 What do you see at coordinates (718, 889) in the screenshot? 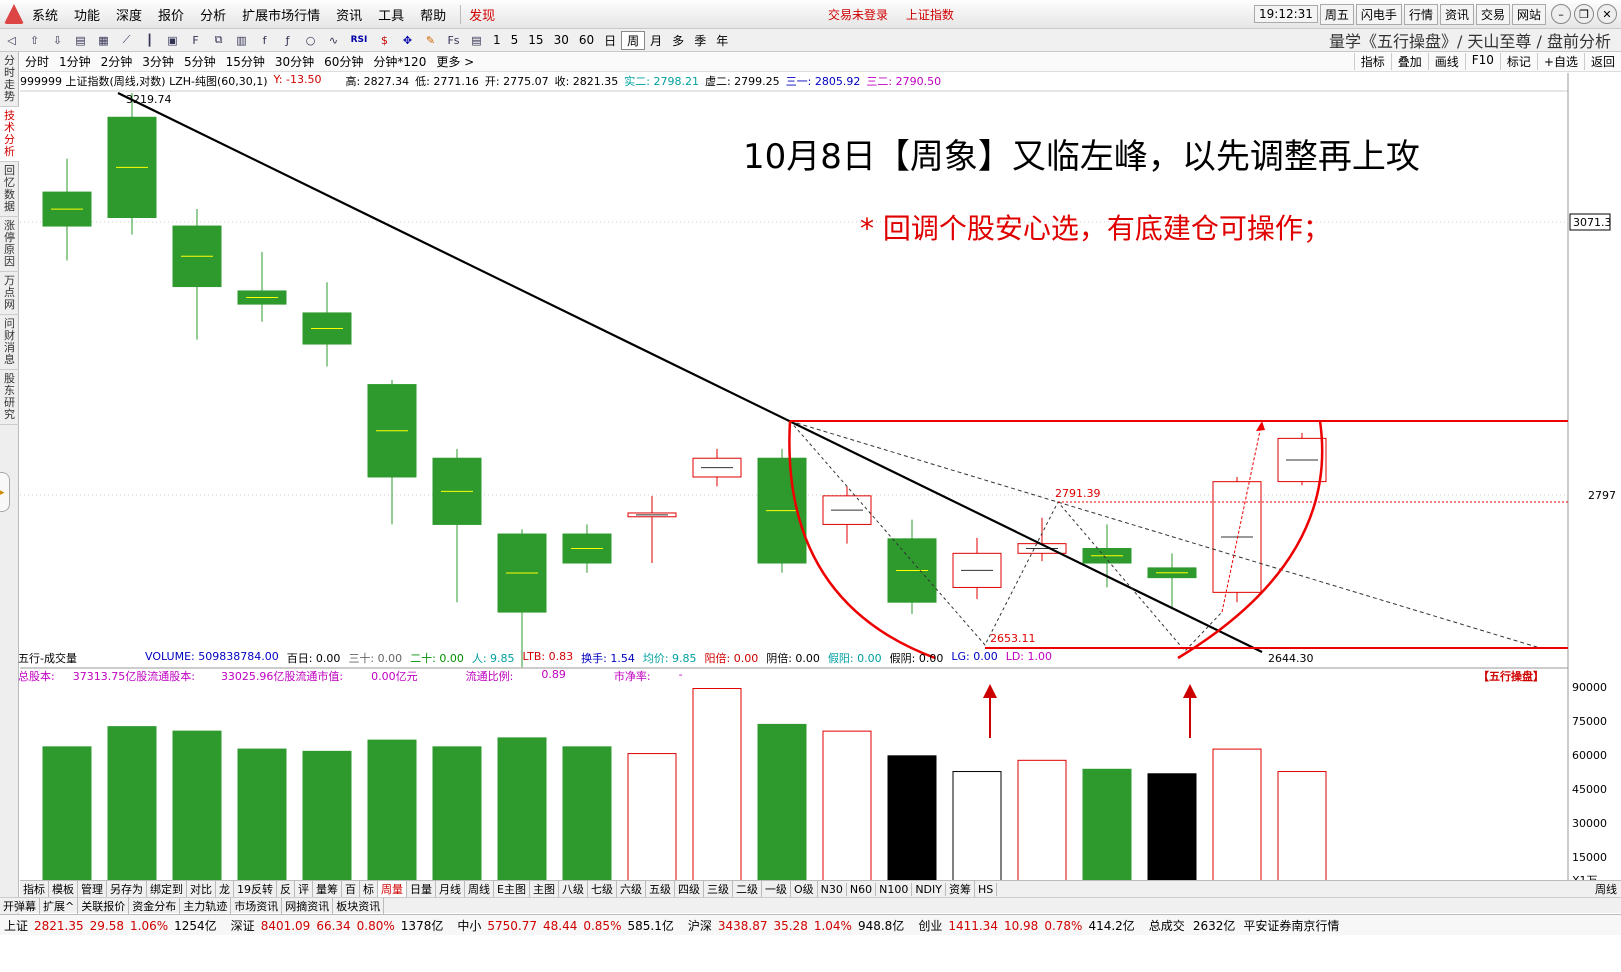
I see `formula-tab-24: 三级` at bounding box center [718, 889].